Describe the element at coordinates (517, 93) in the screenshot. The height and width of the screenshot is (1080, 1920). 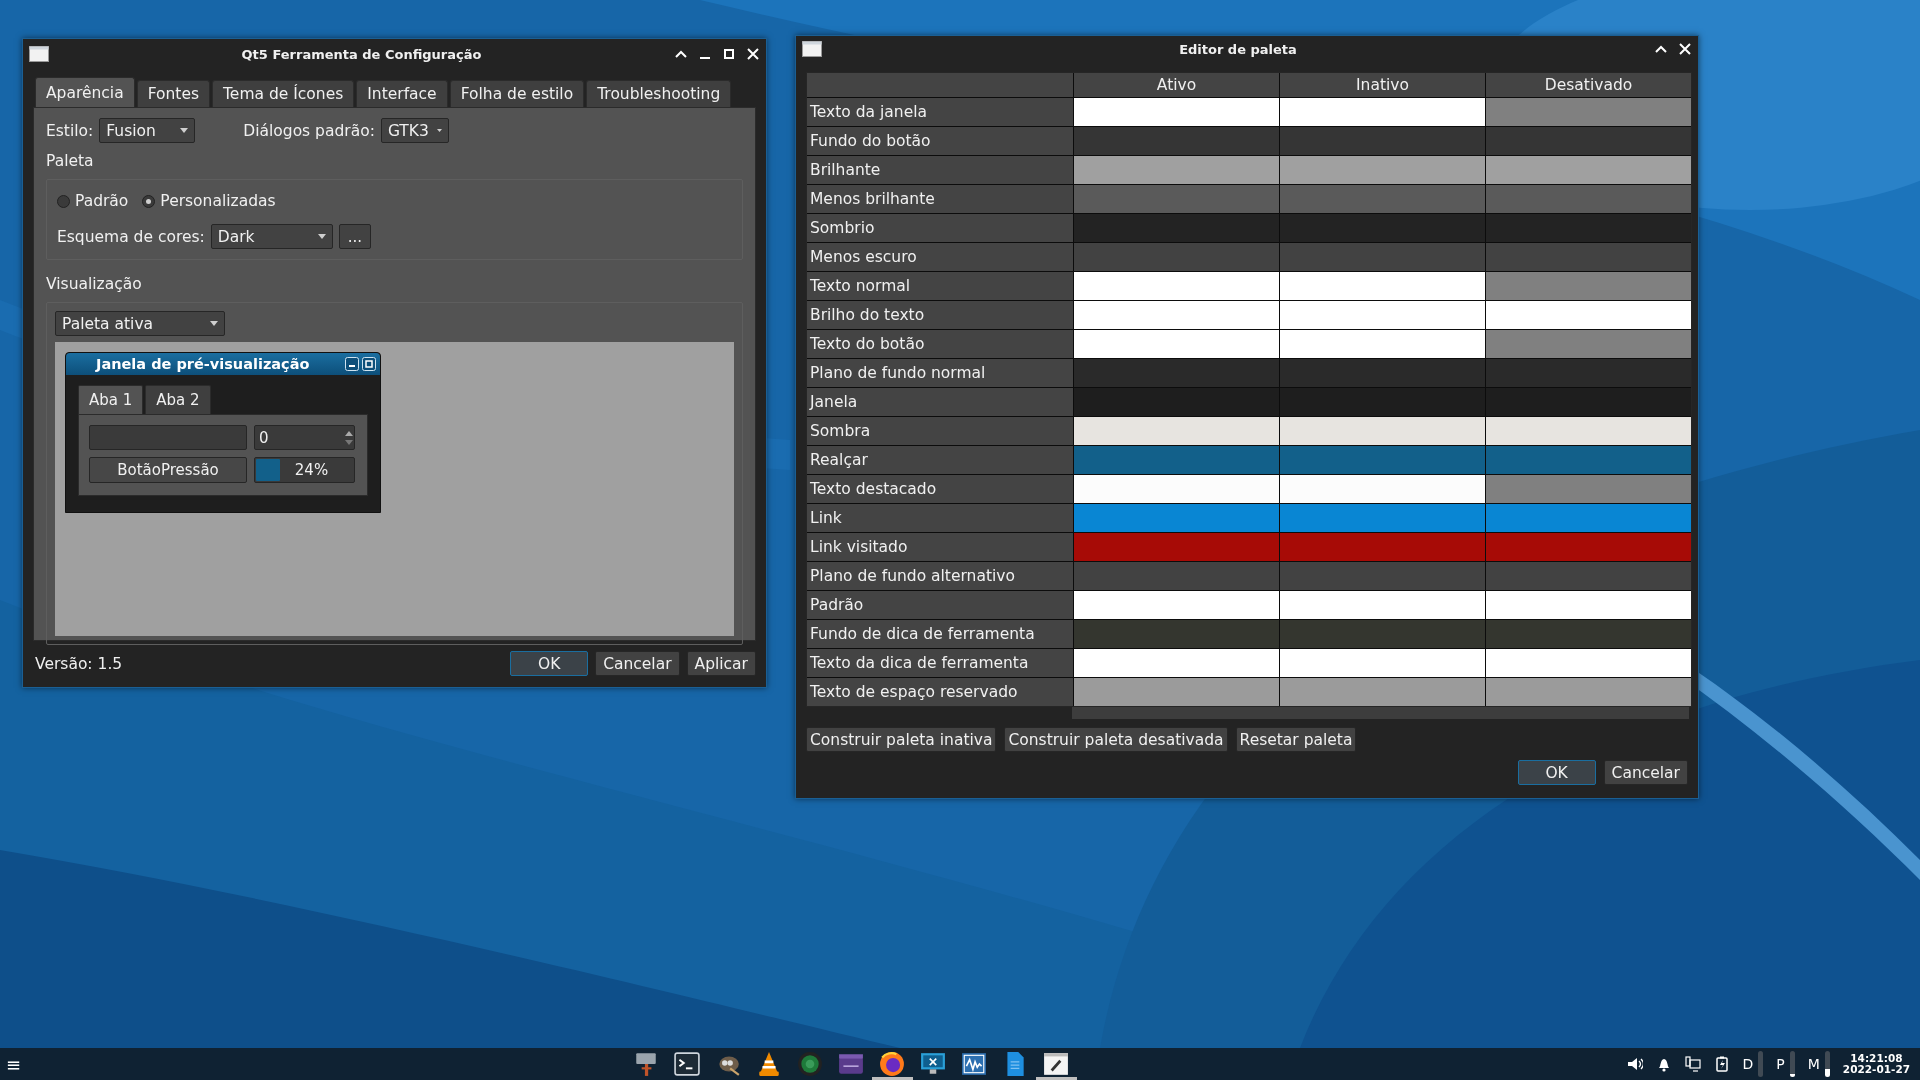
I see `tab: Folha de estilo` at that location.